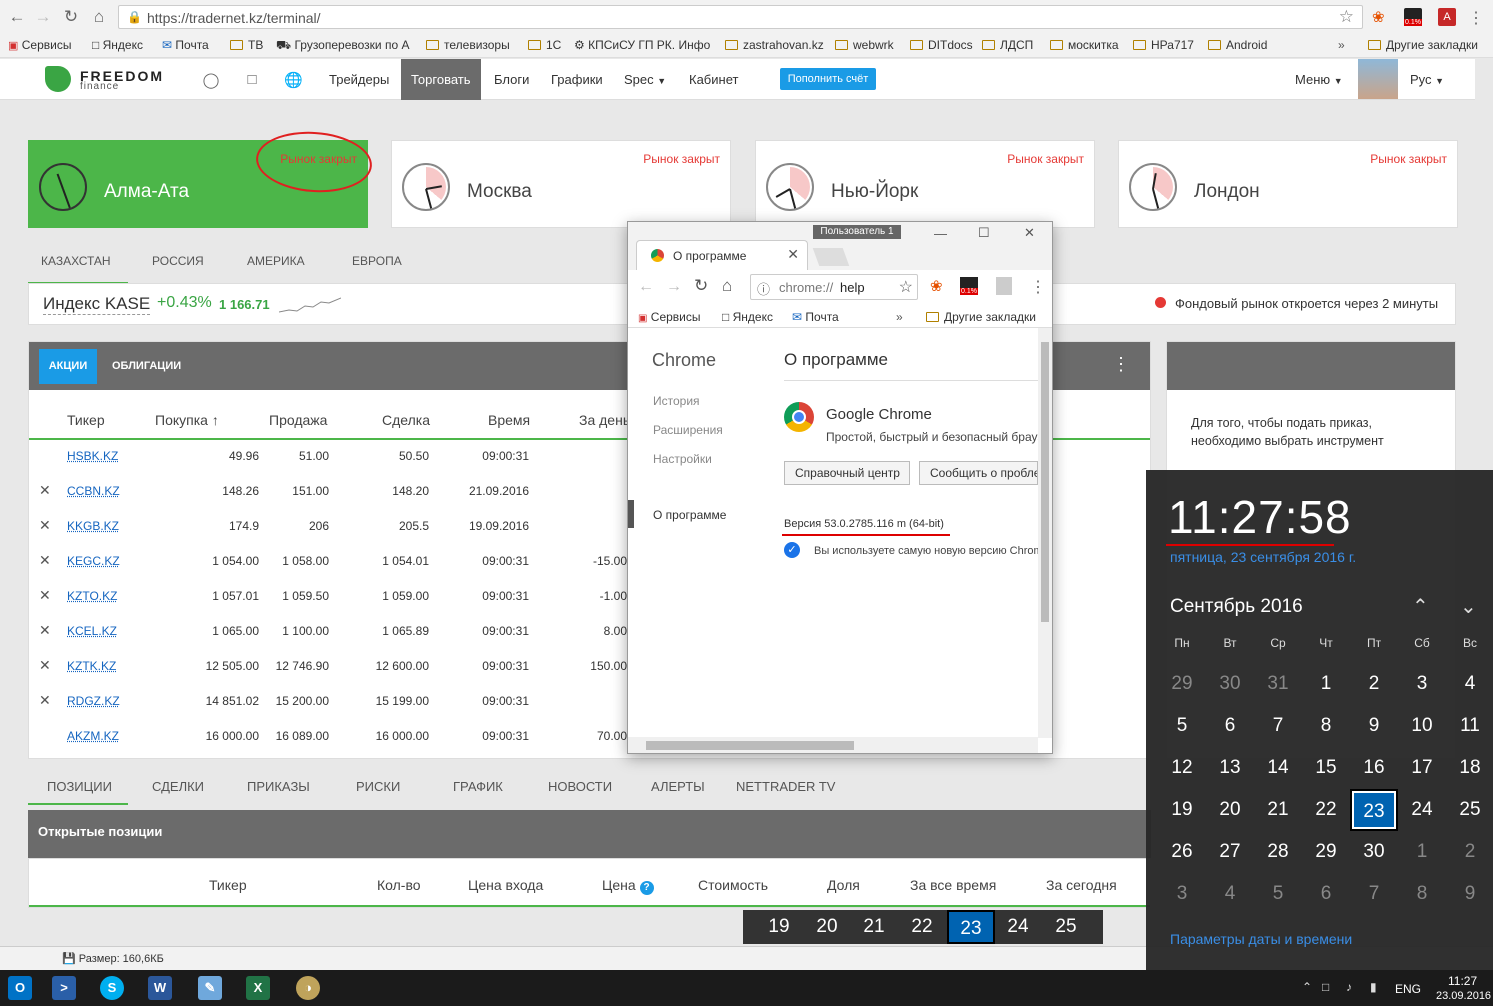 Image resolution: width=1493 pixels, height=1006 pixels. Describe the element at coordinates (713, 79) in the screenshot. I see `nav-cabinet: Кабинет` at that location.